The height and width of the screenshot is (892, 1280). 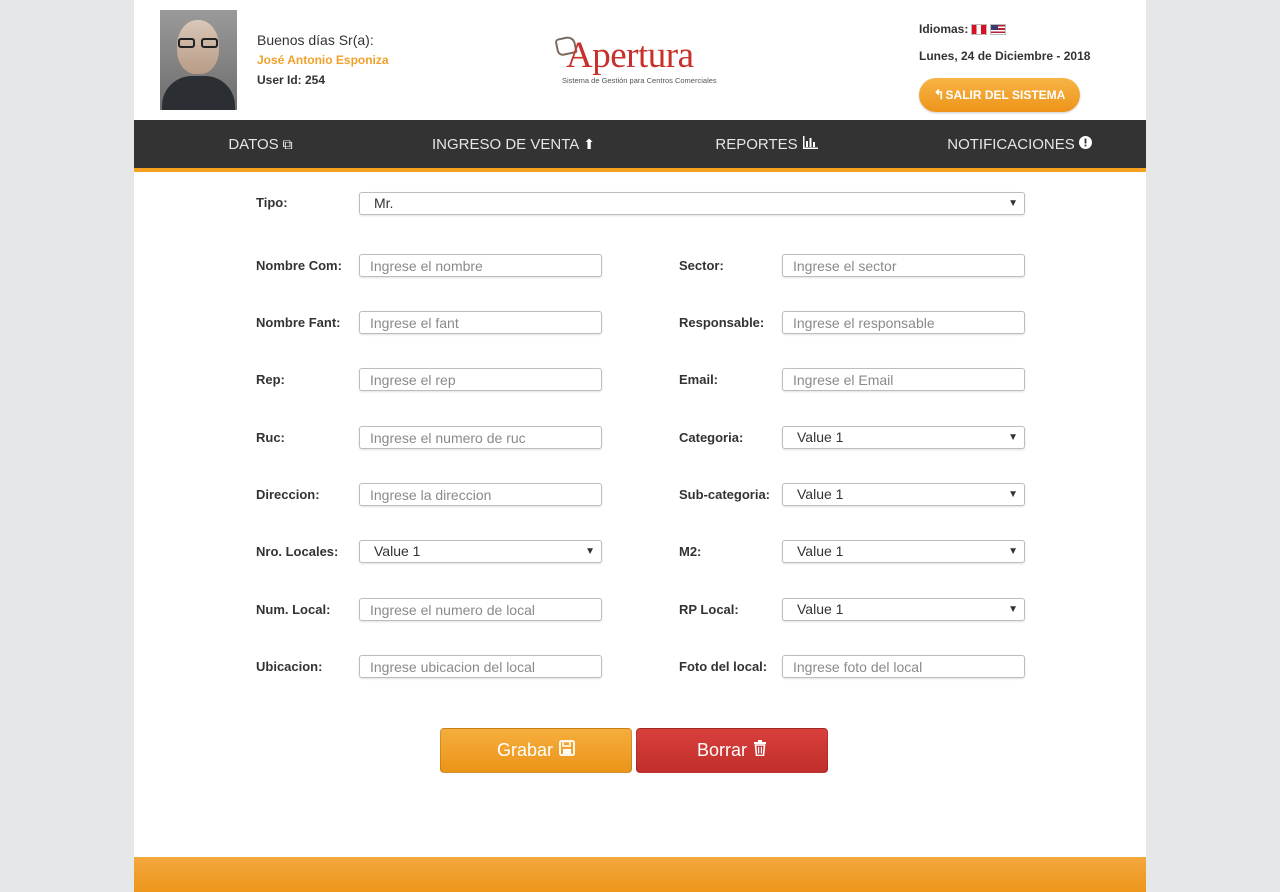 I want to click on nav-label-datos: DATOS, so click(x=253, y=144).